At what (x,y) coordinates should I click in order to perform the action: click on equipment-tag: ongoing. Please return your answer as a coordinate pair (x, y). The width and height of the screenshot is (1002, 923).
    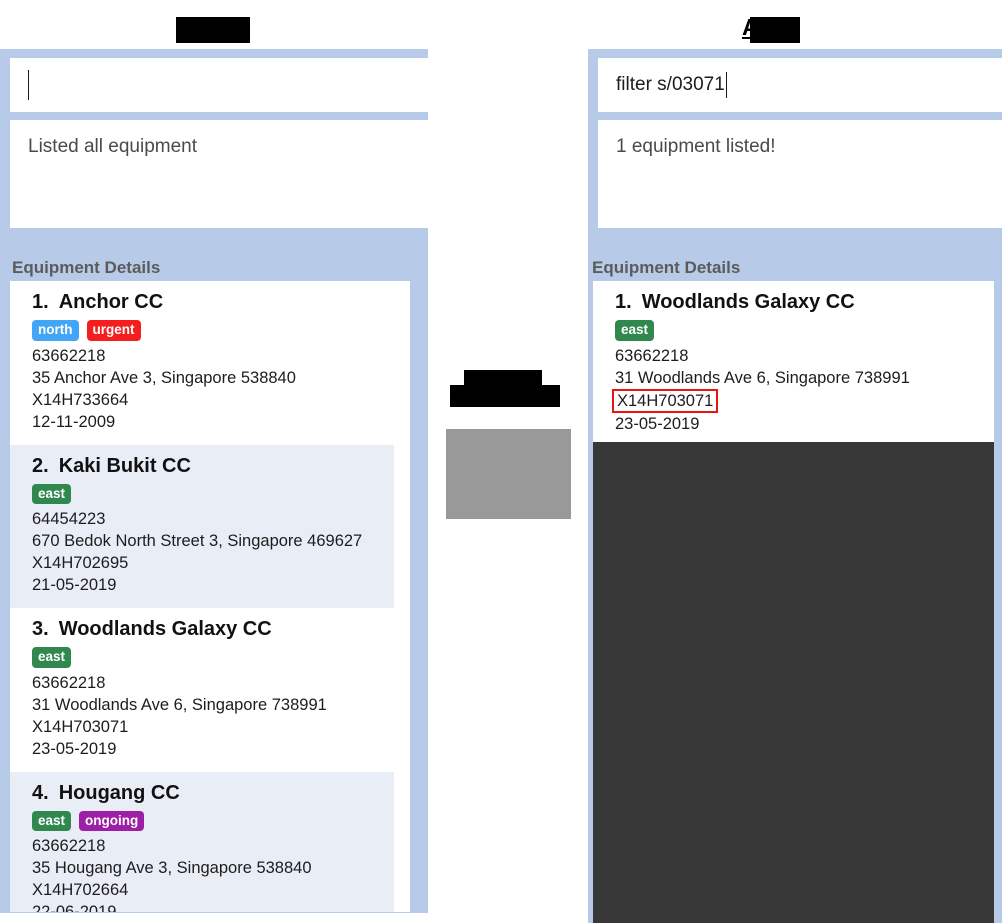
    Looking at the image, I should click on (112, 820).